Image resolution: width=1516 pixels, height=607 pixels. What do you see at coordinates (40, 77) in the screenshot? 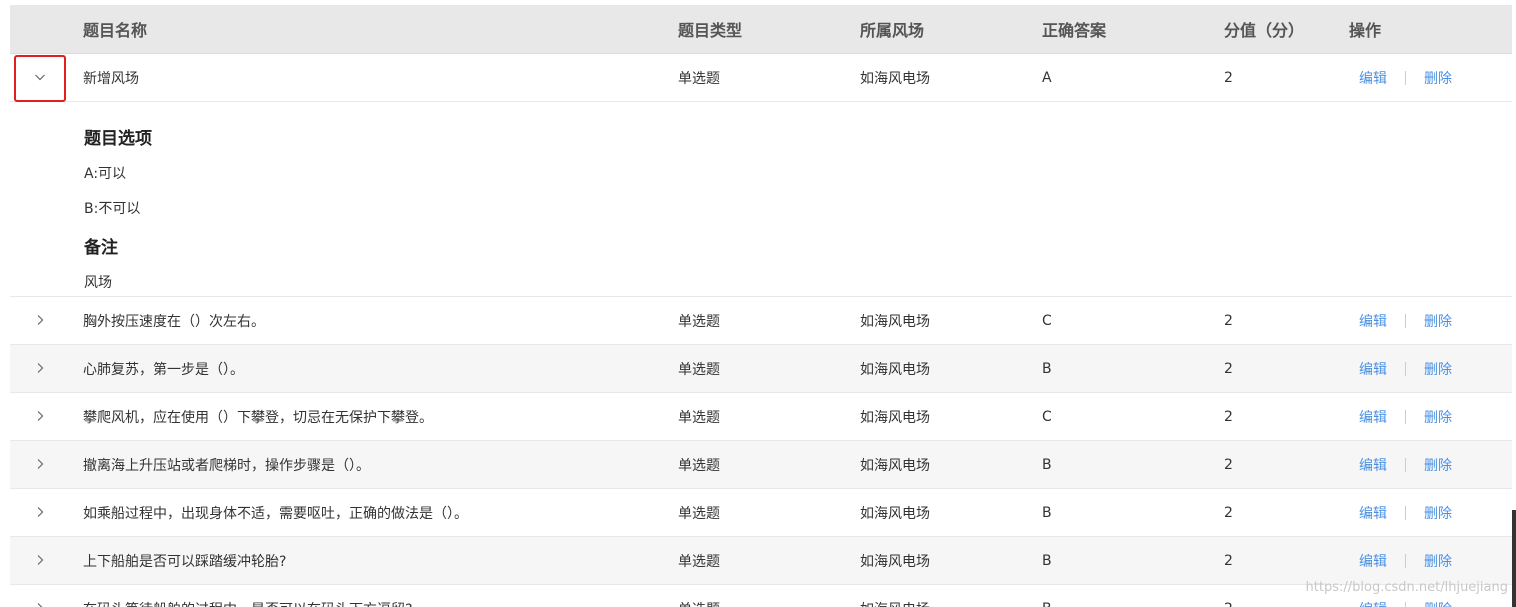
I see `chevron-down-icon` at bounding box center [40, 77].